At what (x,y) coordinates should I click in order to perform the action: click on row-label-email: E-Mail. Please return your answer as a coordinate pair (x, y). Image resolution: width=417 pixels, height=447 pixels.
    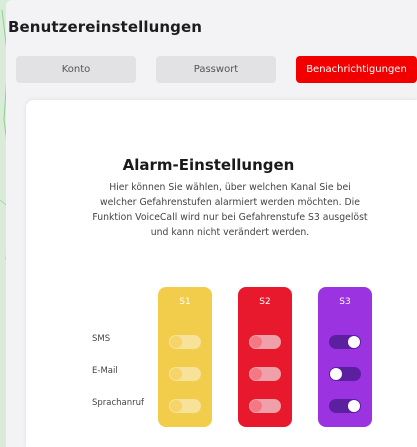
    Looking at the image, I should click on (105, 371).